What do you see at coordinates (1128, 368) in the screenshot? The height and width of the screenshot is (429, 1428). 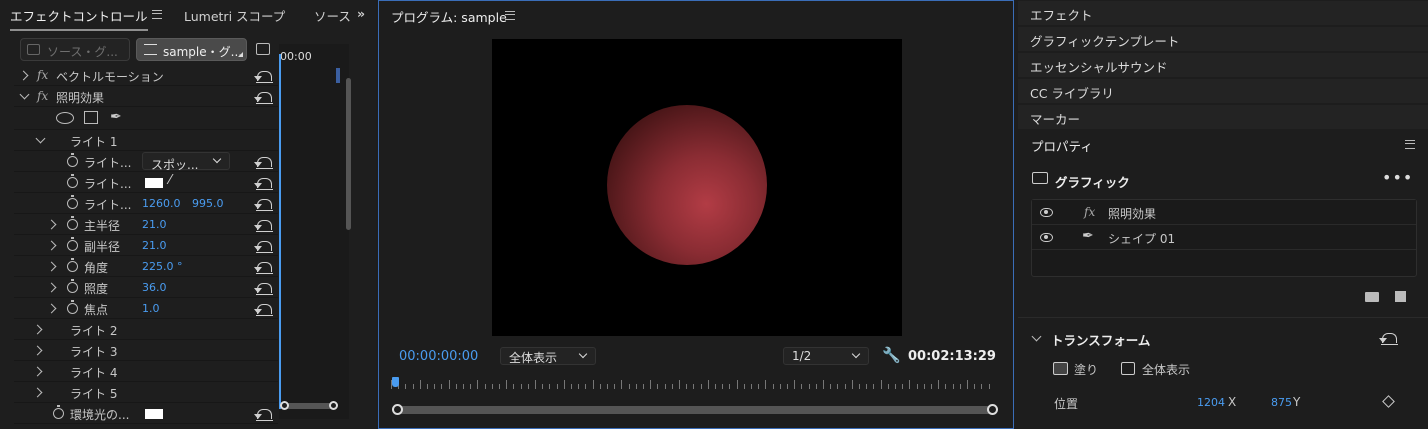 I see `fit-icon` at bounding box center [1128, 368].